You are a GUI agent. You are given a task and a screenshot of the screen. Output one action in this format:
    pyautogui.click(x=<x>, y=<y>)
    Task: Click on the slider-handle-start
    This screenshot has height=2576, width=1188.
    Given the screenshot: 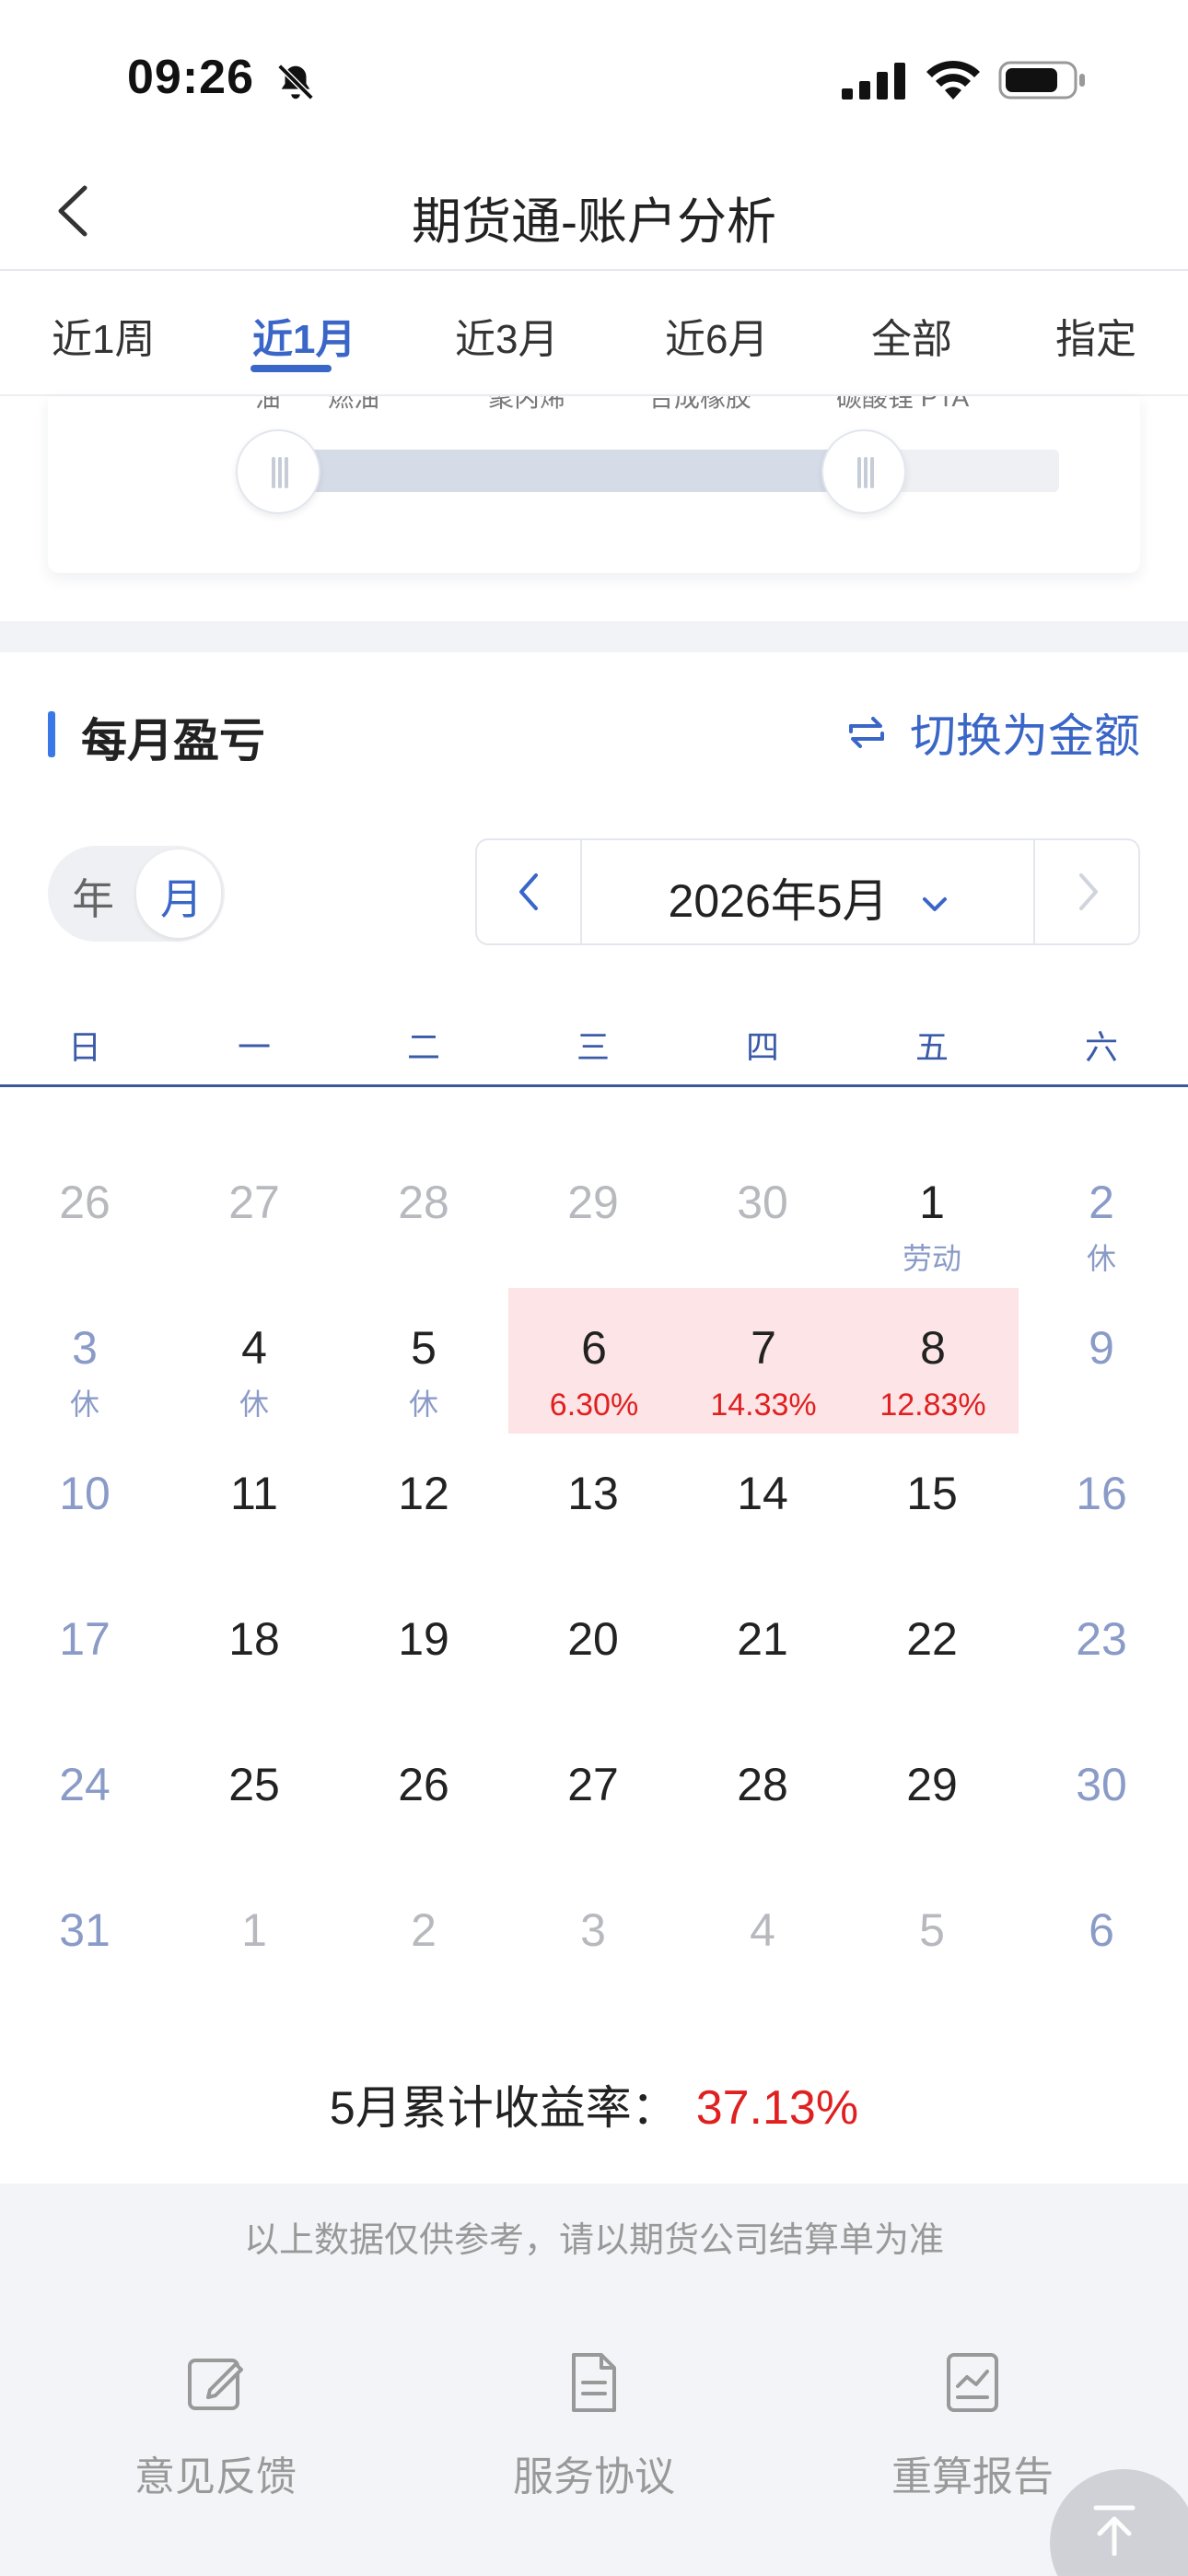 What is the action you would take?
    pyautogui.click(x=278, y=471)
    